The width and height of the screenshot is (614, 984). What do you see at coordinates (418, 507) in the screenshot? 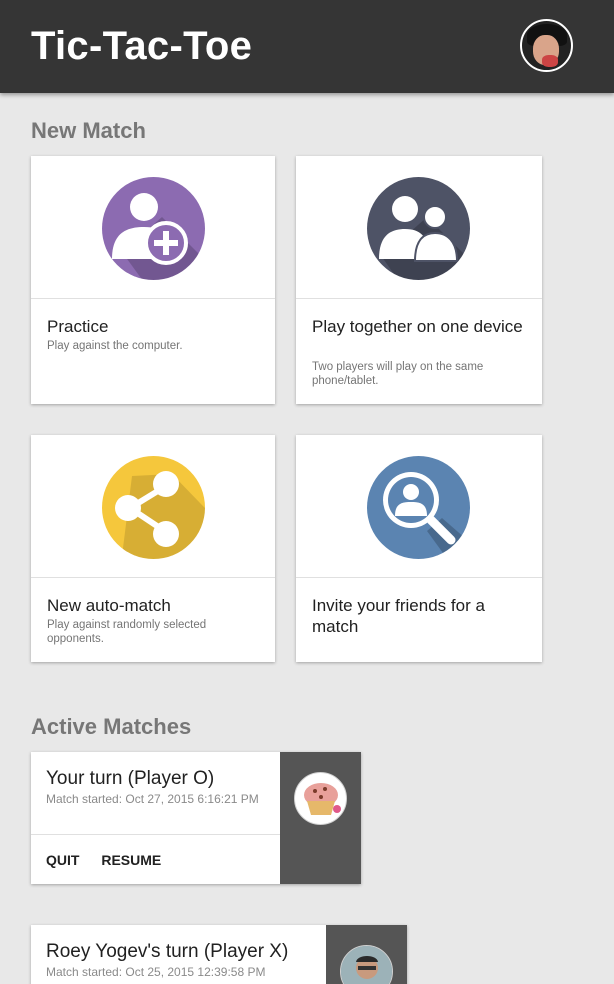
I see `search-user-icon` at bounding box center [418, 507].